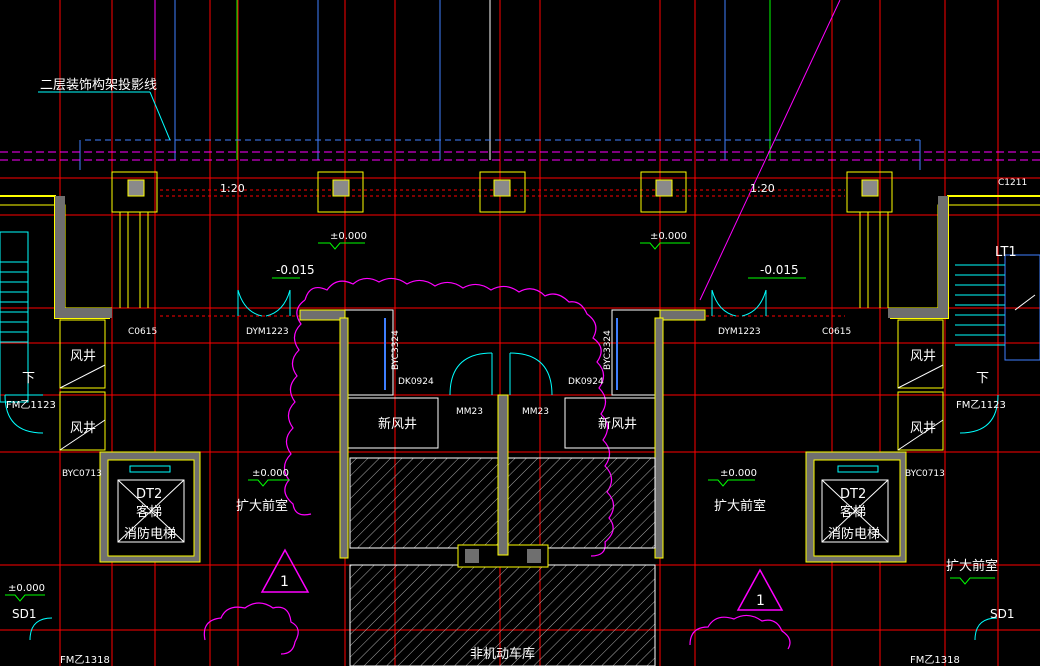 Image resolution: width=1040 pixels, height=666 pixels. I want to click on byc-left: BYC3324, so click(396, 350).